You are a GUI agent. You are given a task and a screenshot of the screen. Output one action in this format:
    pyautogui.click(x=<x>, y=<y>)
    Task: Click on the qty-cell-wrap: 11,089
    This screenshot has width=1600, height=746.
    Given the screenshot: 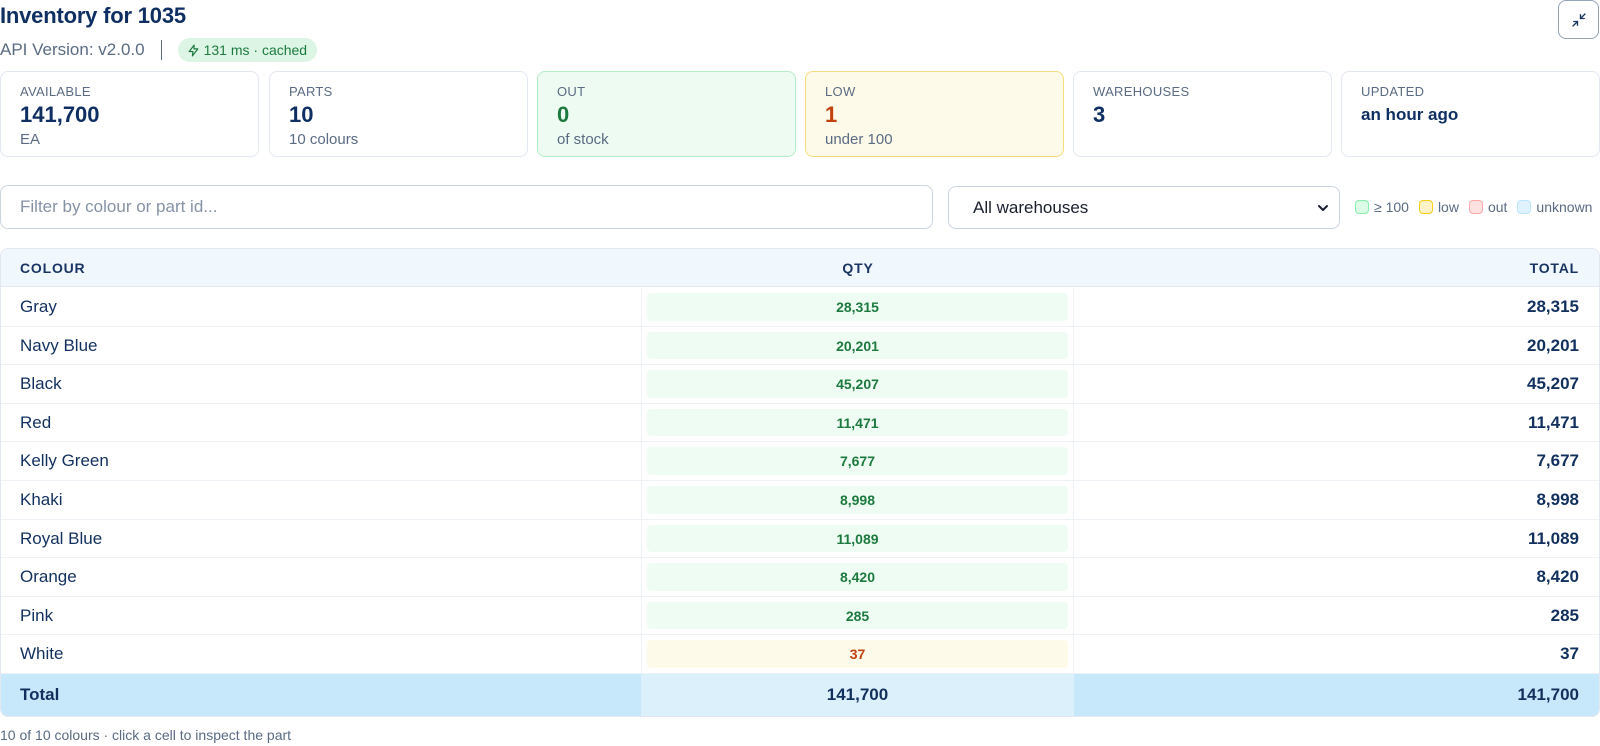 What is the action you would take?
    pyautogui.click(x=857, y=538)
    